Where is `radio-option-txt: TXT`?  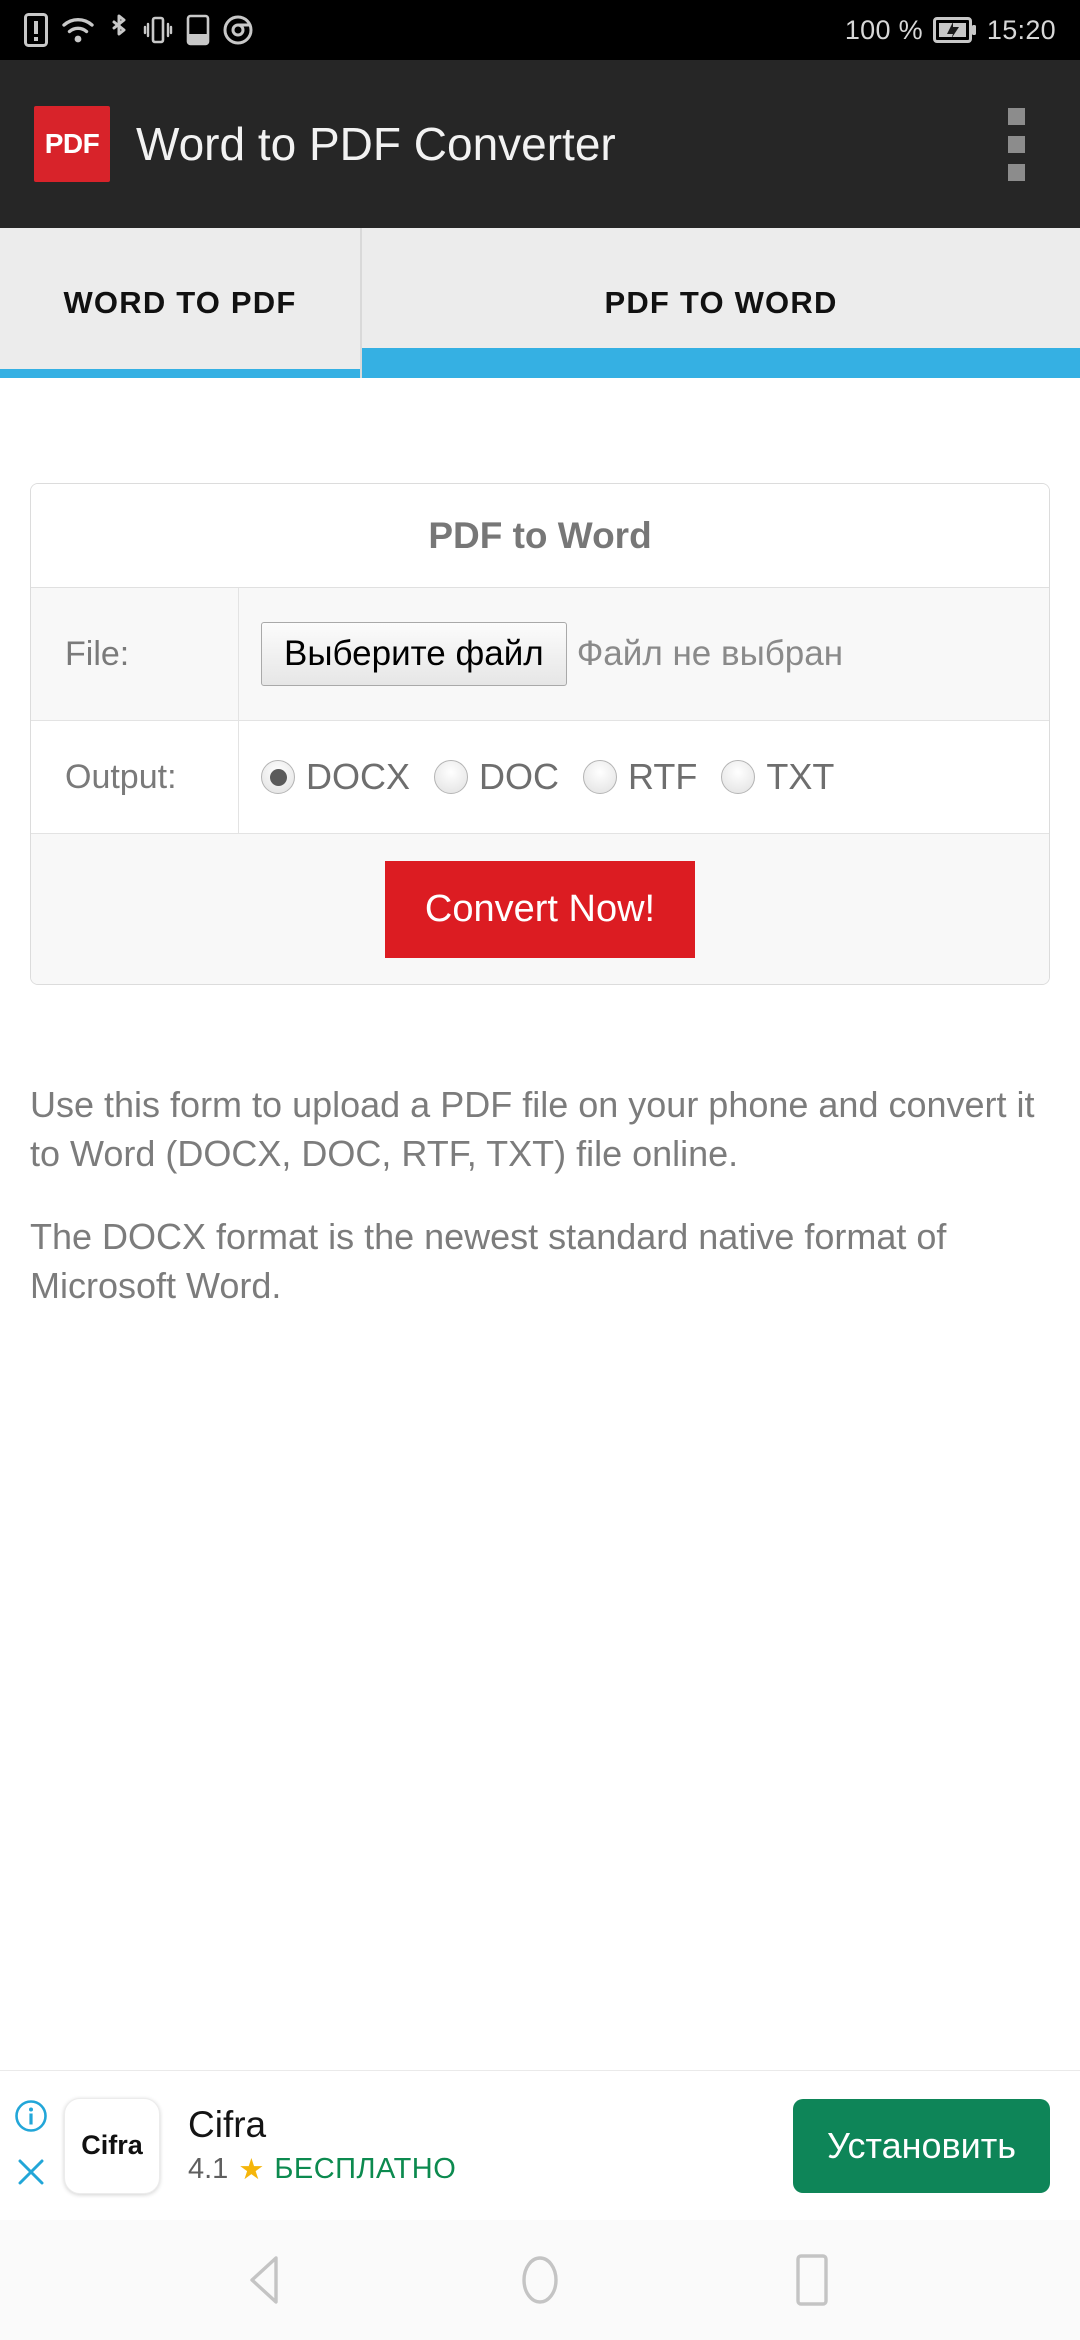 radio-option-txt: TXT is located at coordinates (777, 777).